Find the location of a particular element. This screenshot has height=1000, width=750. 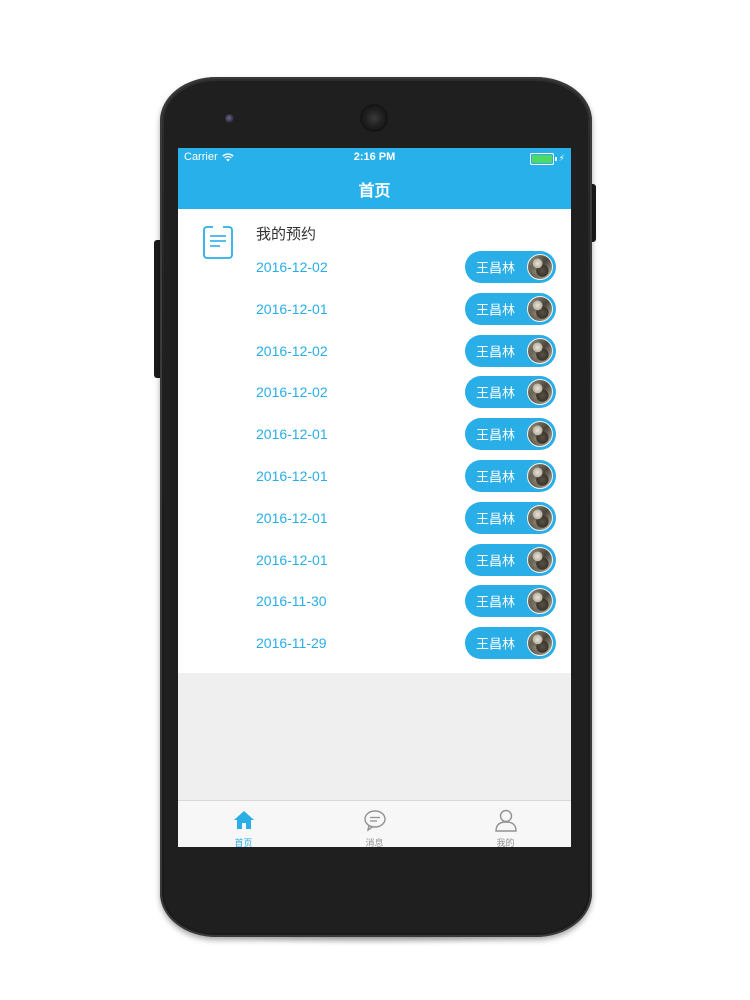

tab-home: 首页 is located at coordinates (243, 824).